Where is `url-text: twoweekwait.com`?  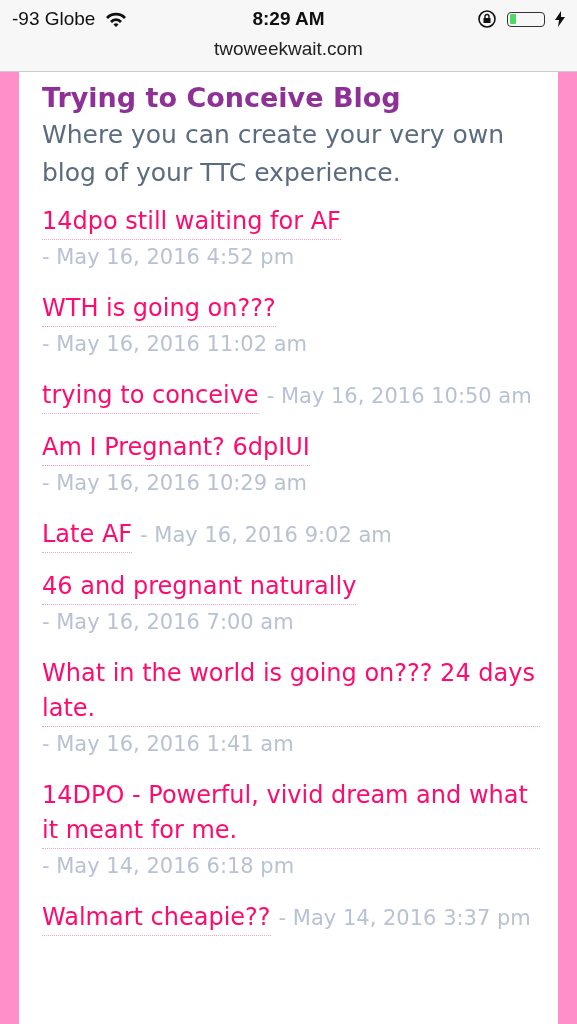
url-text: twoweekwait.com is located at coordinates (288, 49).